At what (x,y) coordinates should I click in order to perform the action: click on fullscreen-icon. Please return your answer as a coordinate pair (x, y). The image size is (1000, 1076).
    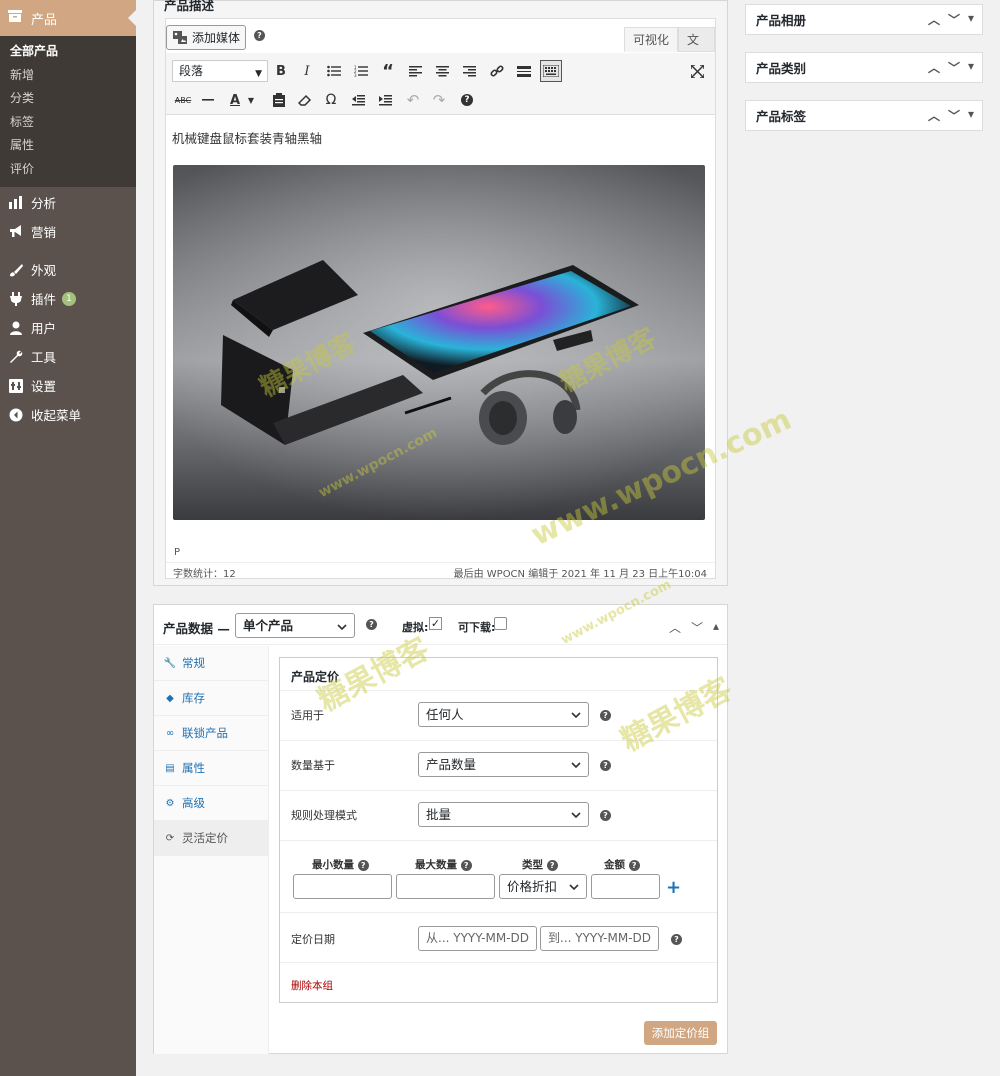
    Looking at the image, I should click on (697, 71).